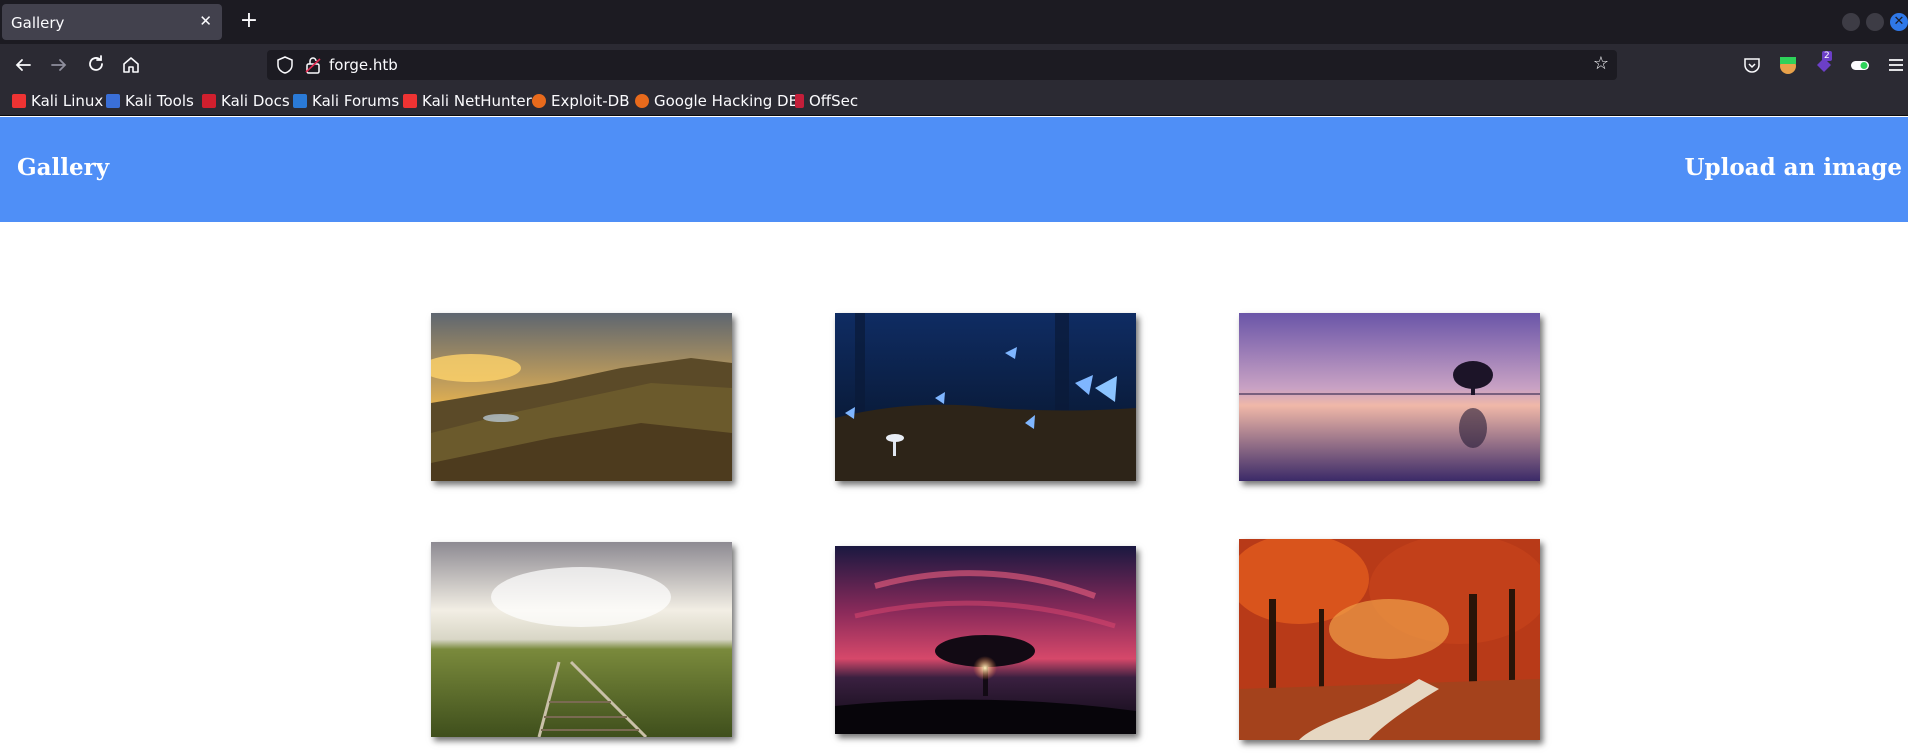 The width and height of the screenshot is (1908, 753). Describe the element at coordinates (1601, 63) in the screenshot. I see `bookmark-star-icon: ☆` at that location.